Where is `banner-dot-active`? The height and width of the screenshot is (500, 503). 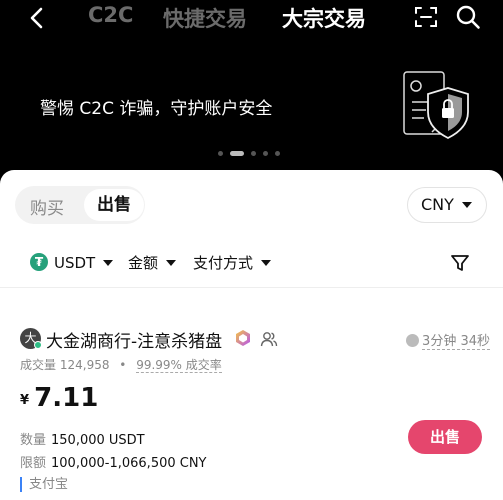
banner-dot-active is located at coordinates (237, 153).